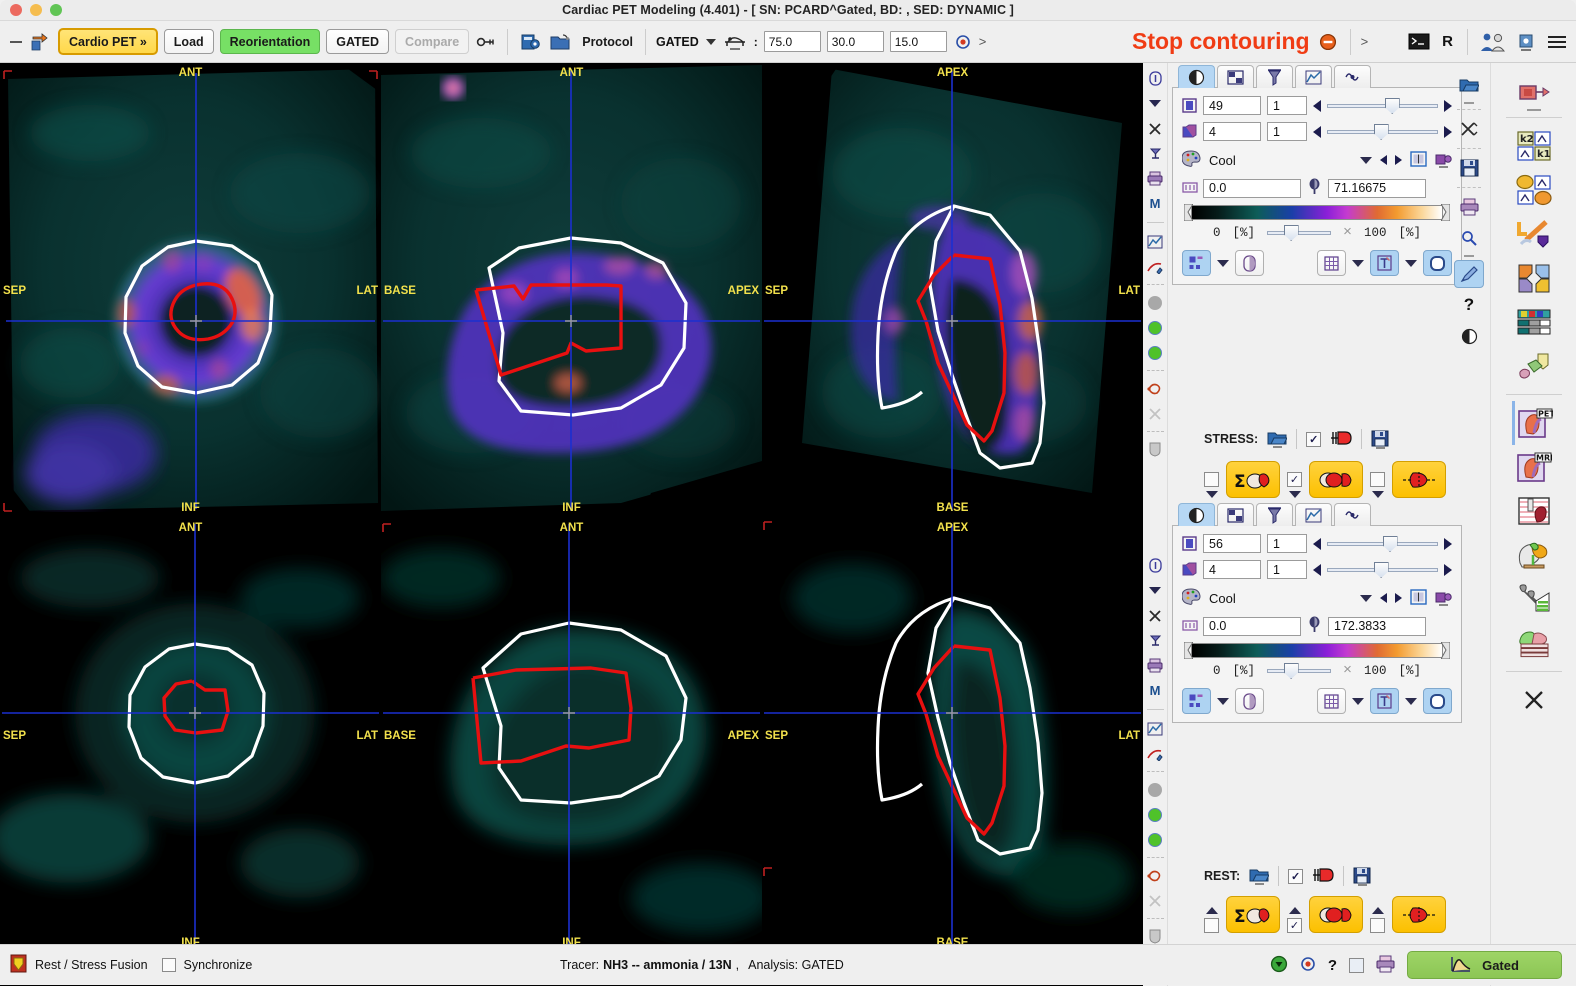  What do you see at coordinates (1317, 131) in the screenshot?
I see `frame-prev-arrow-icon` at bounding box center [1317, 131].